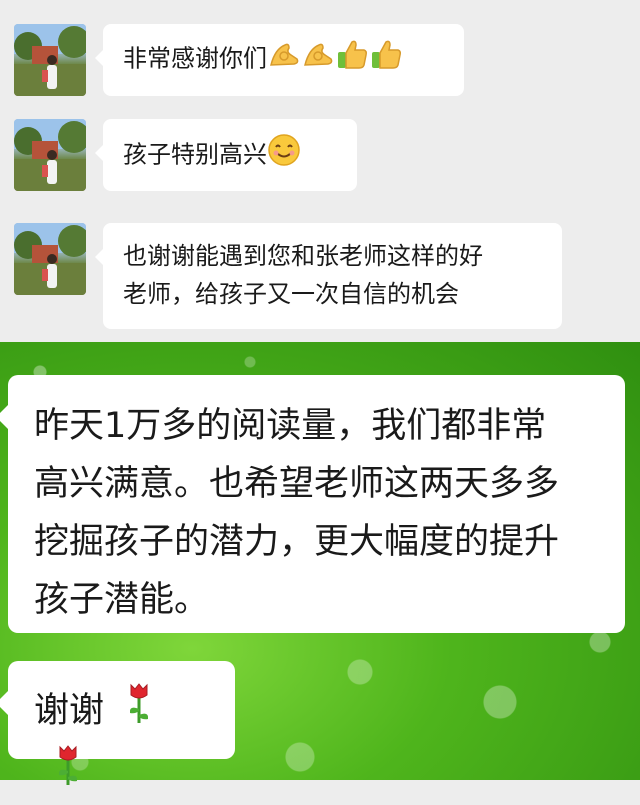  Describe the element at coordinates (291, 294) in the screenshot. I see `message-text-line: 老师，给孩子又一次自信的机会` at that location.